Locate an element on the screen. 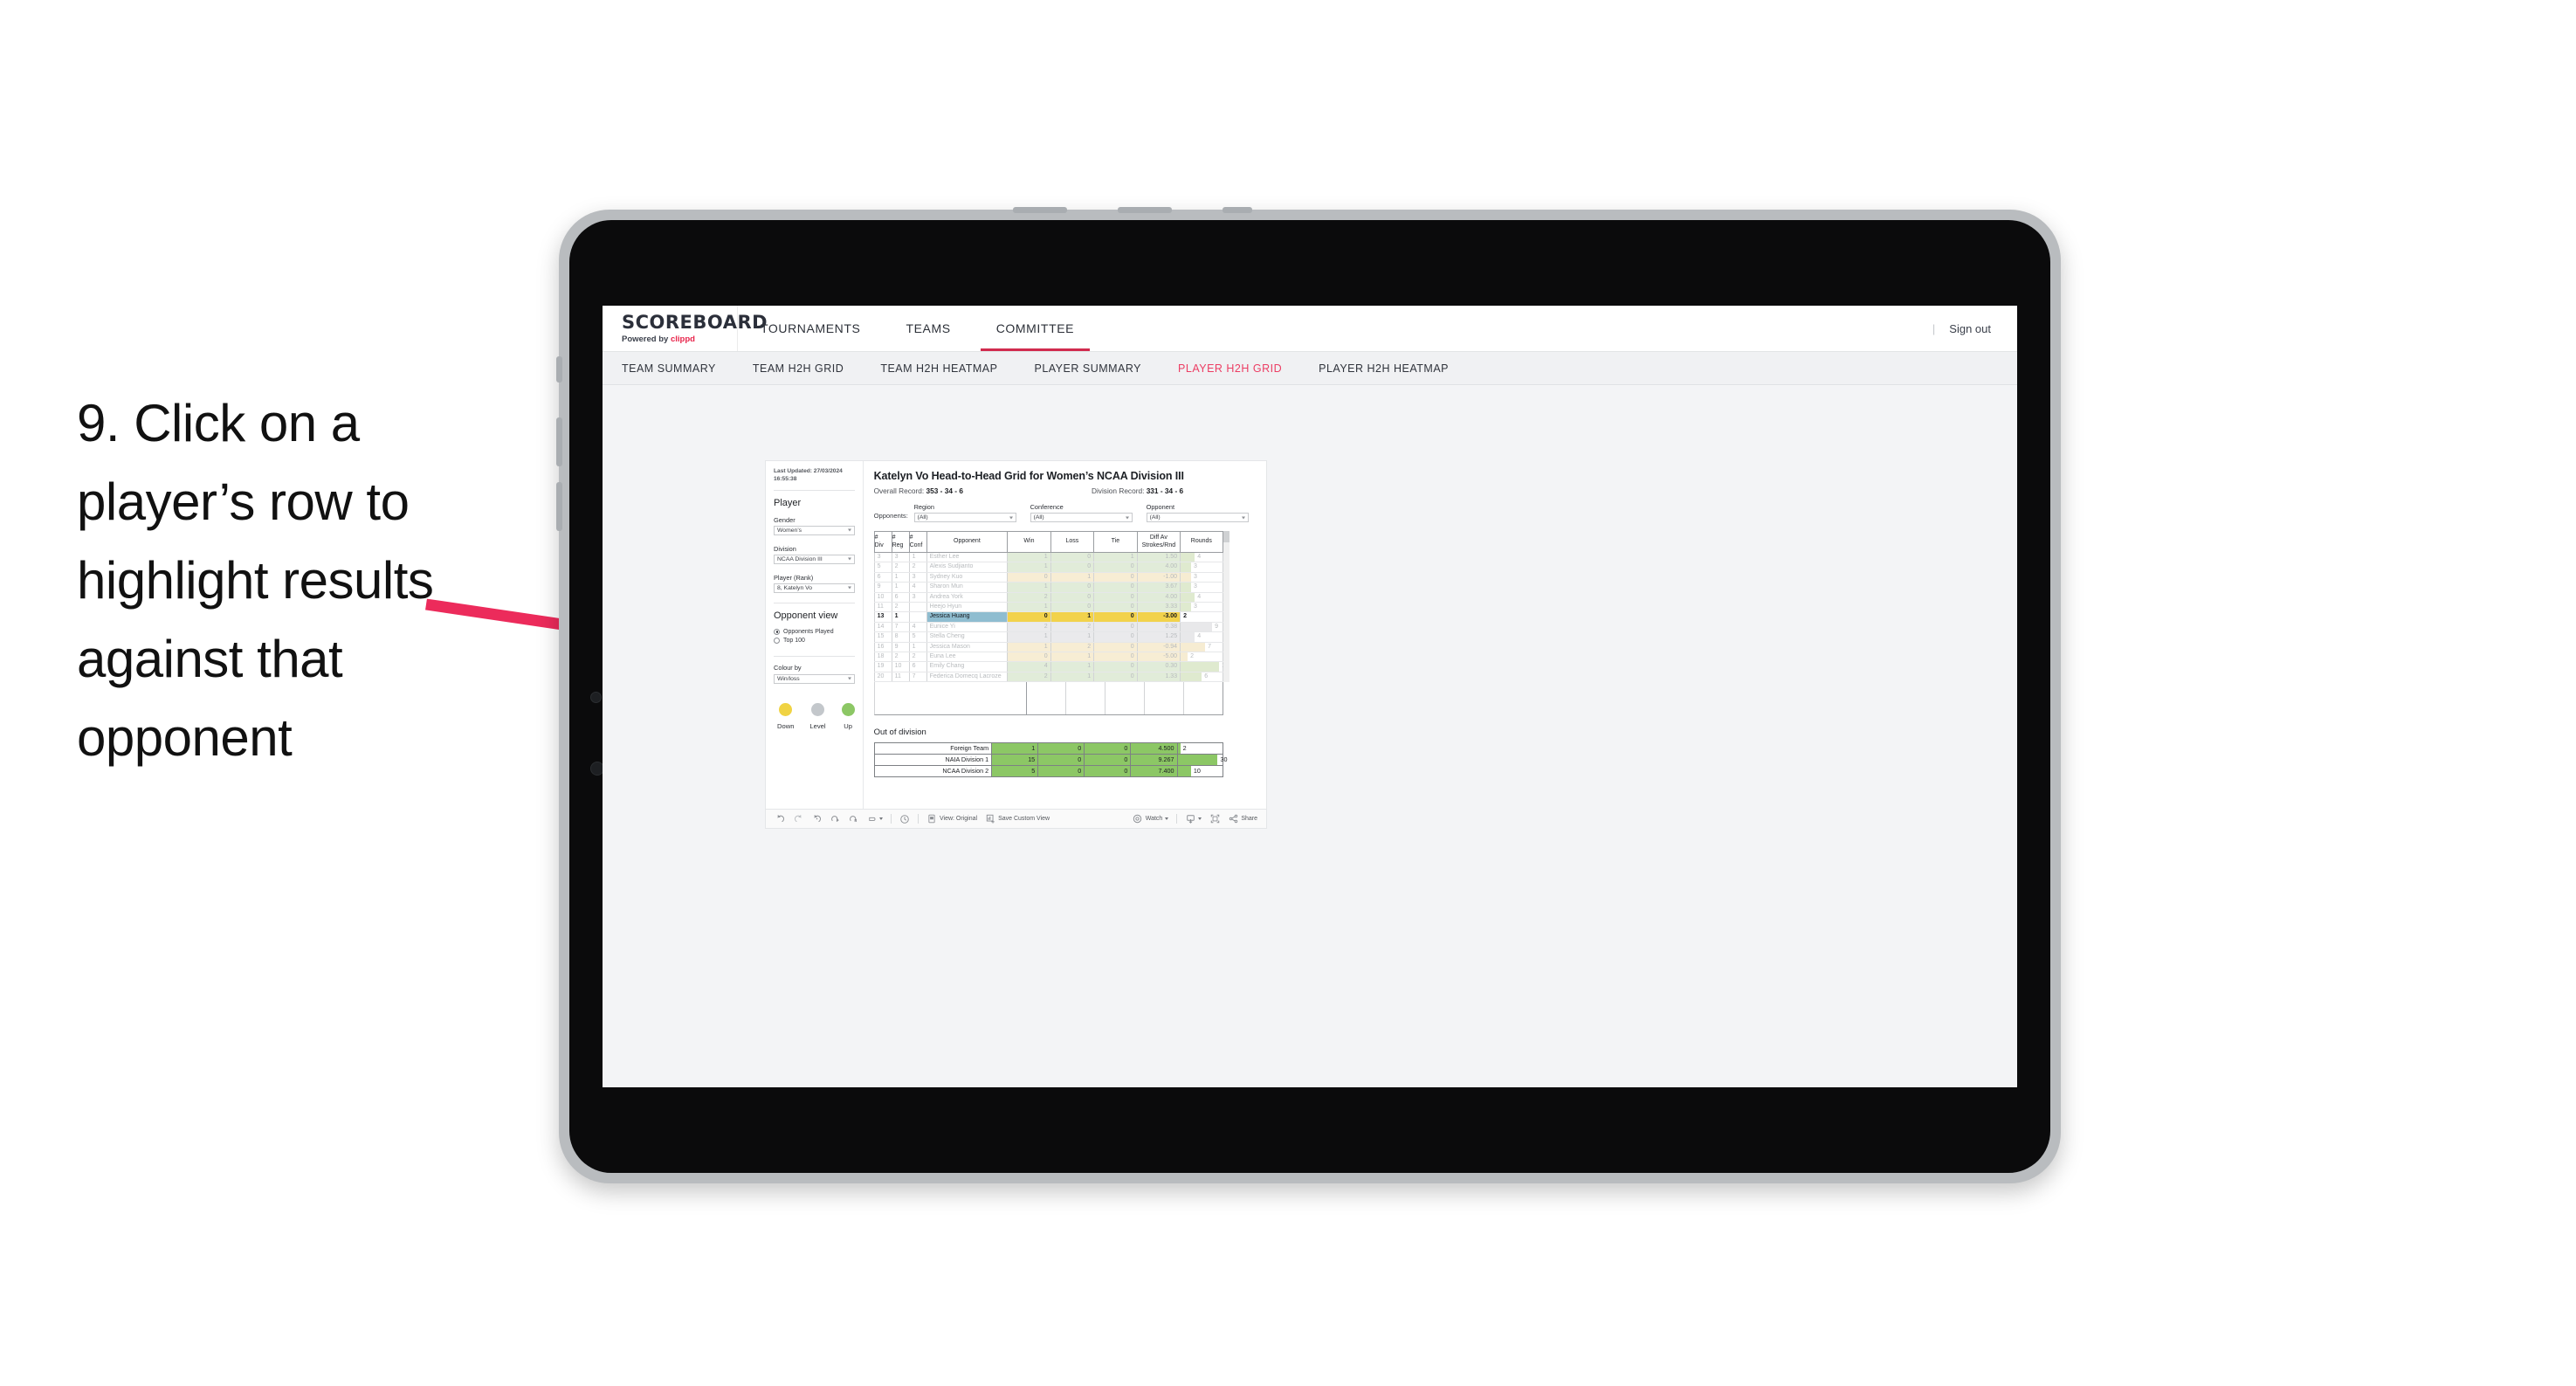 Image resolution: width=2576 pixels, height=1386 pixels. app-logo: SCOREBOARD Powered by clippd is located at coordinates (685, 329).